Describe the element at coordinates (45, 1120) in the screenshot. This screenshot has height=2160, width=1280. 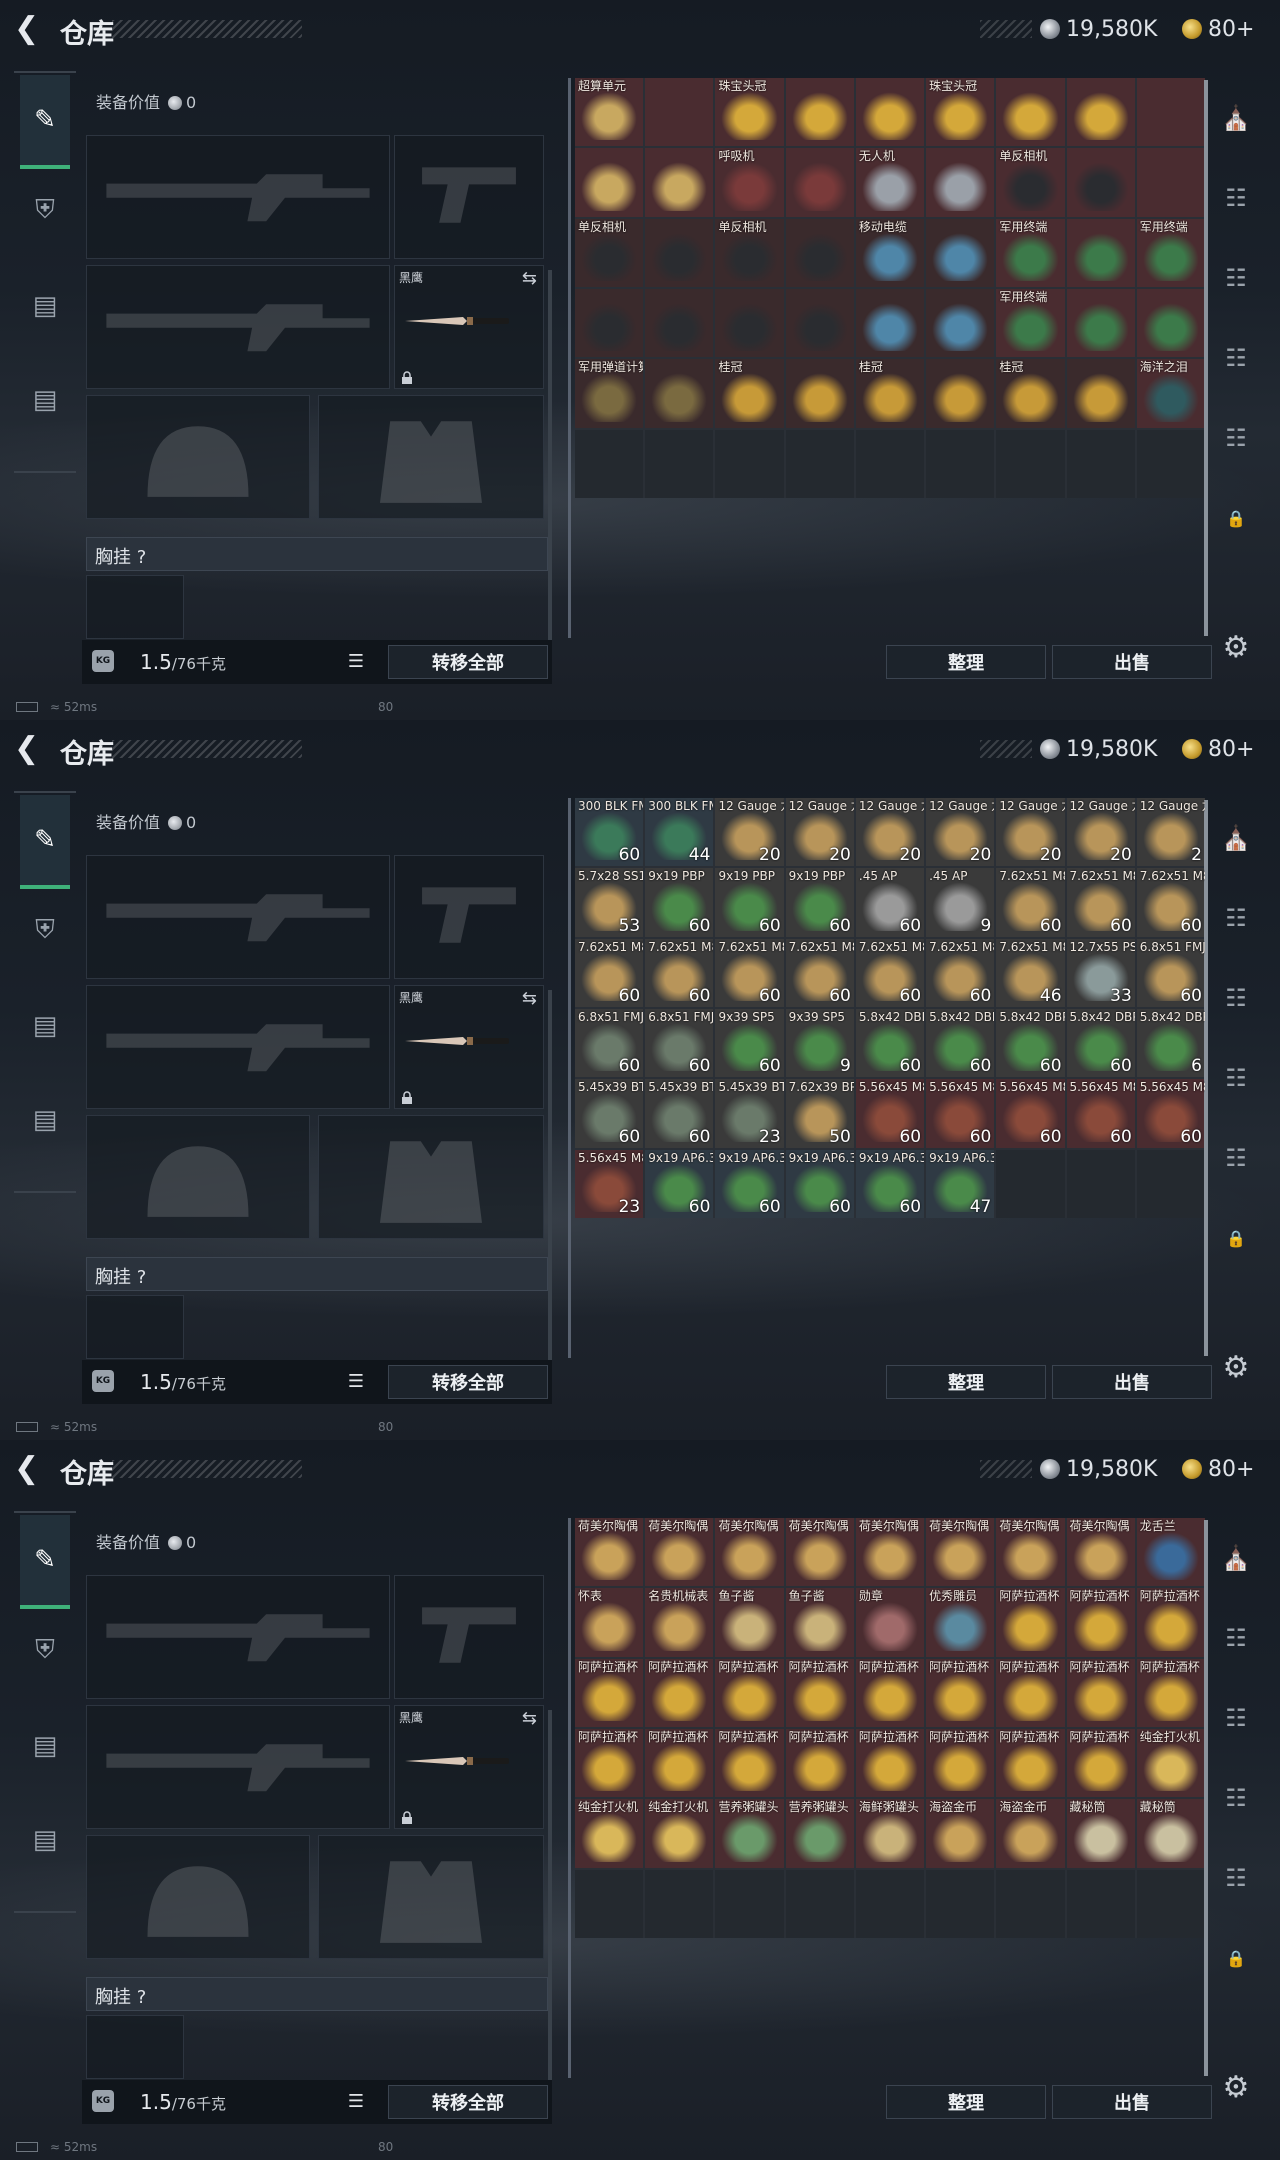
I see `nav-tab-case: ▤` at that location.